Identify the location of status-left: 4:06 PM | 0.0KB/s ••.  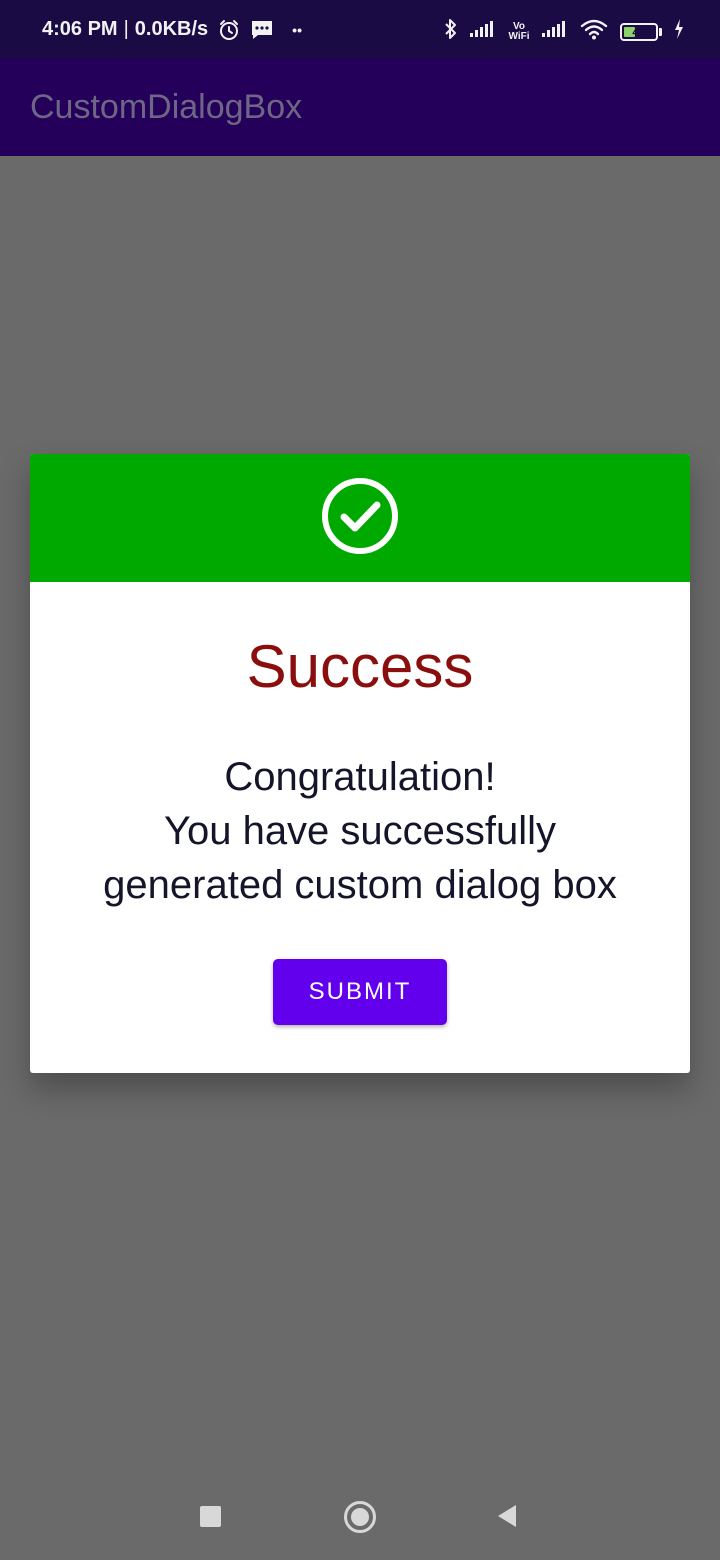
(172, 29).